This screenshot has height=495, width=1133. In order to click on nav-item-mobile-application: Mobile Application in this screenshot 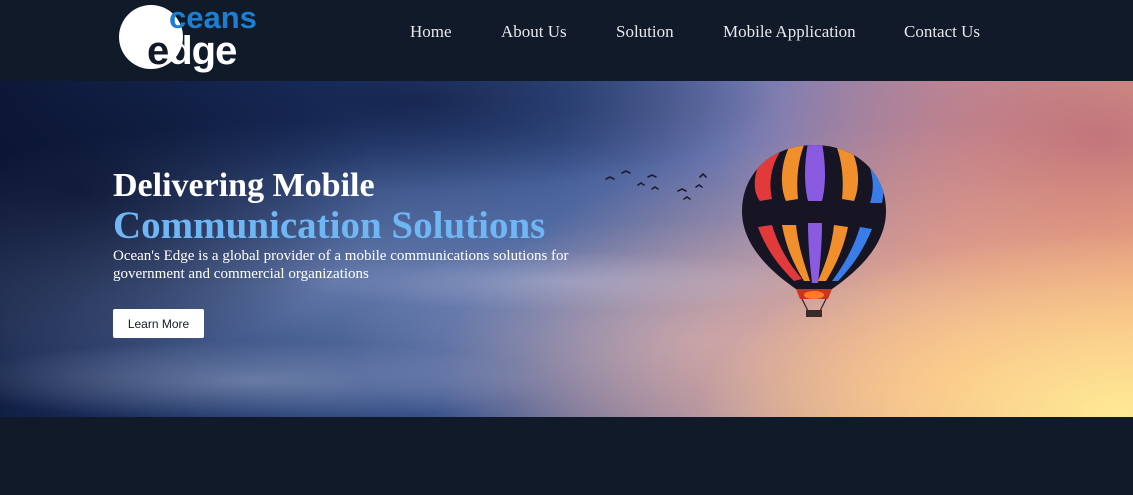, I will do `click(789, 32)`.